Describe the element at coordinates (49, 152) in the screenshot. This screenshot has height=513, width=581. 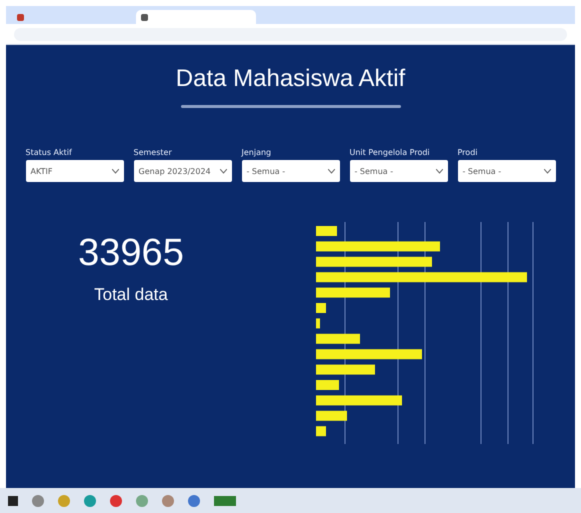
I see `filter-label: Status Aktif` at that location.